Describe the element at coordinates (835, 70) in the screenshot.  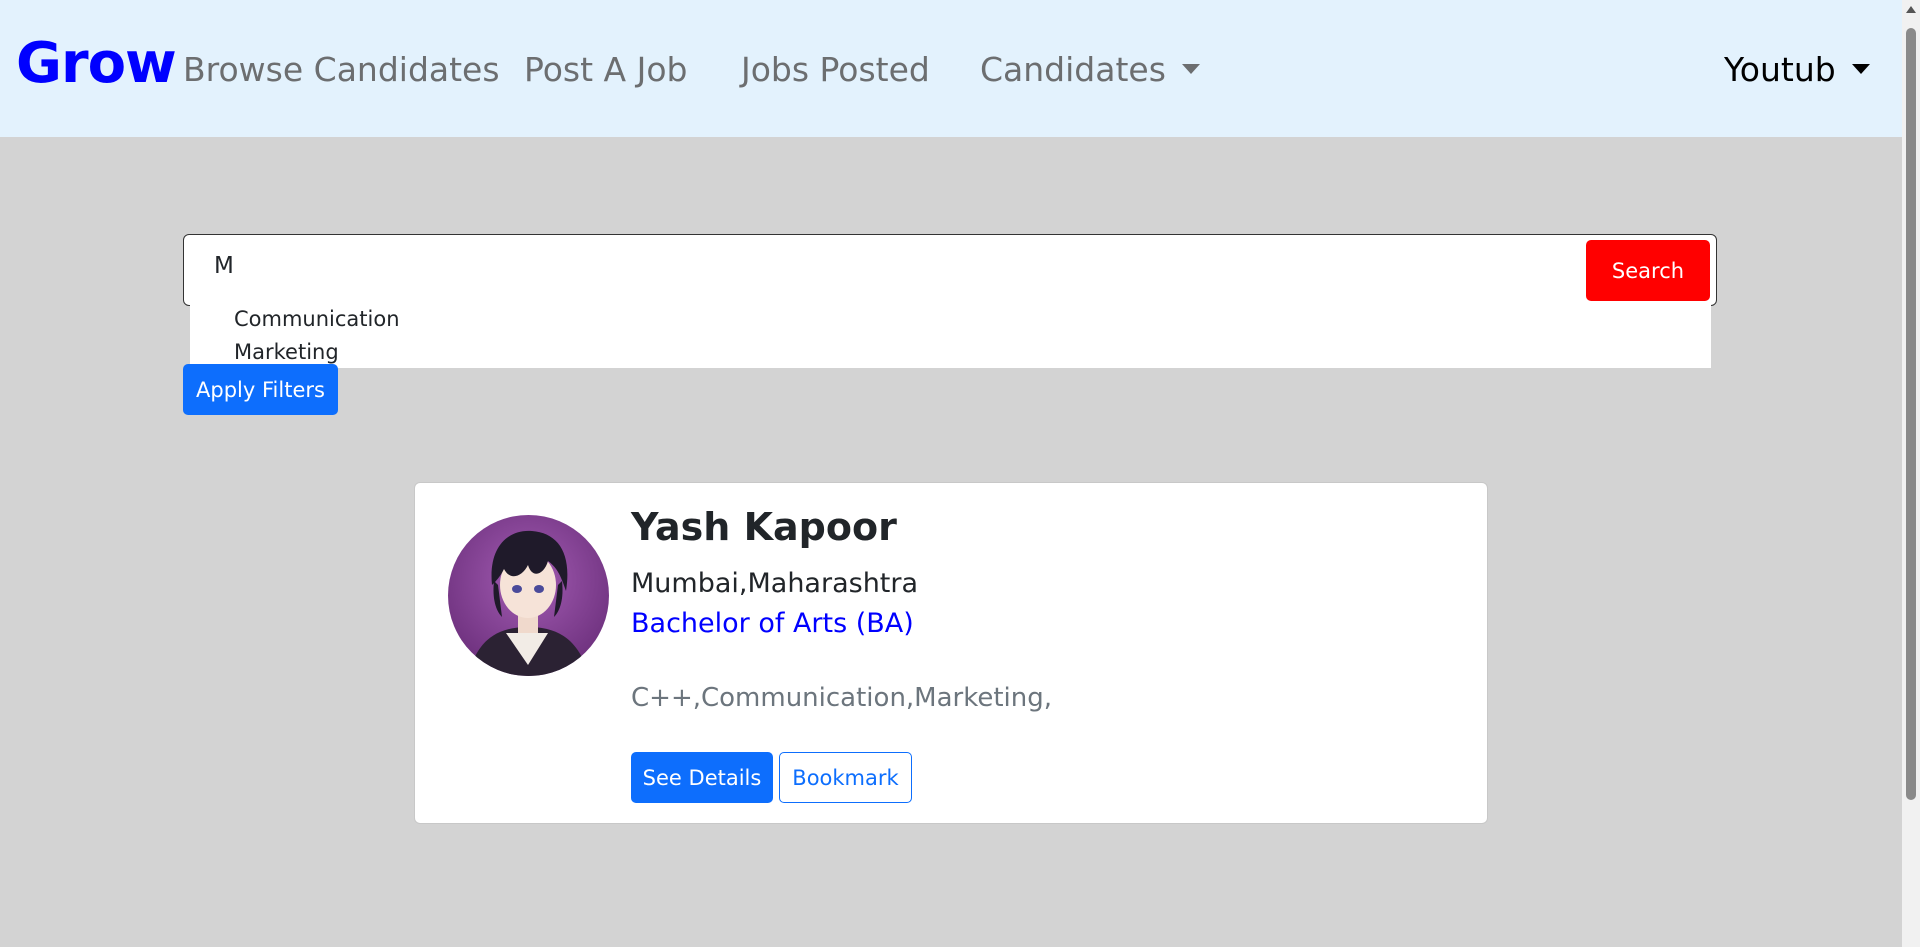
I see `nav-jobs-posted: Jobs Posted` at that location.